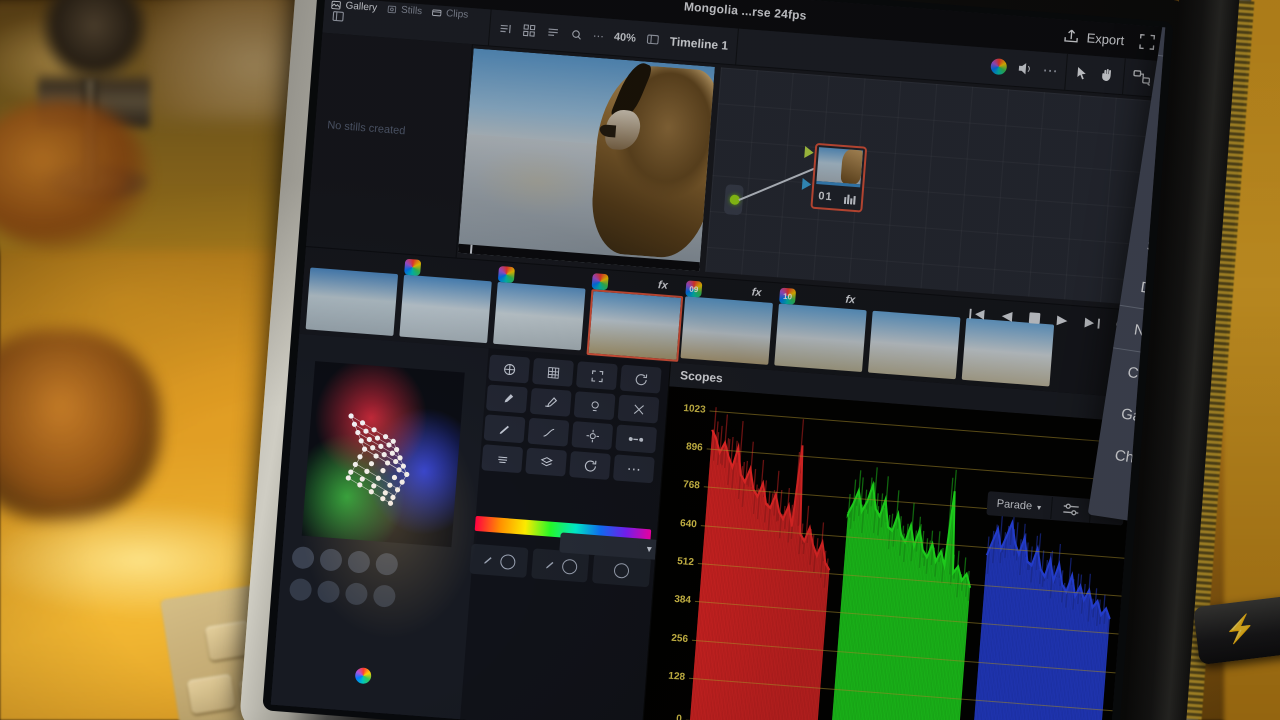  What do you see at coordinates (546, 462) in the screenshot?
I see `stack-icon` at bounding box center [546, 462].